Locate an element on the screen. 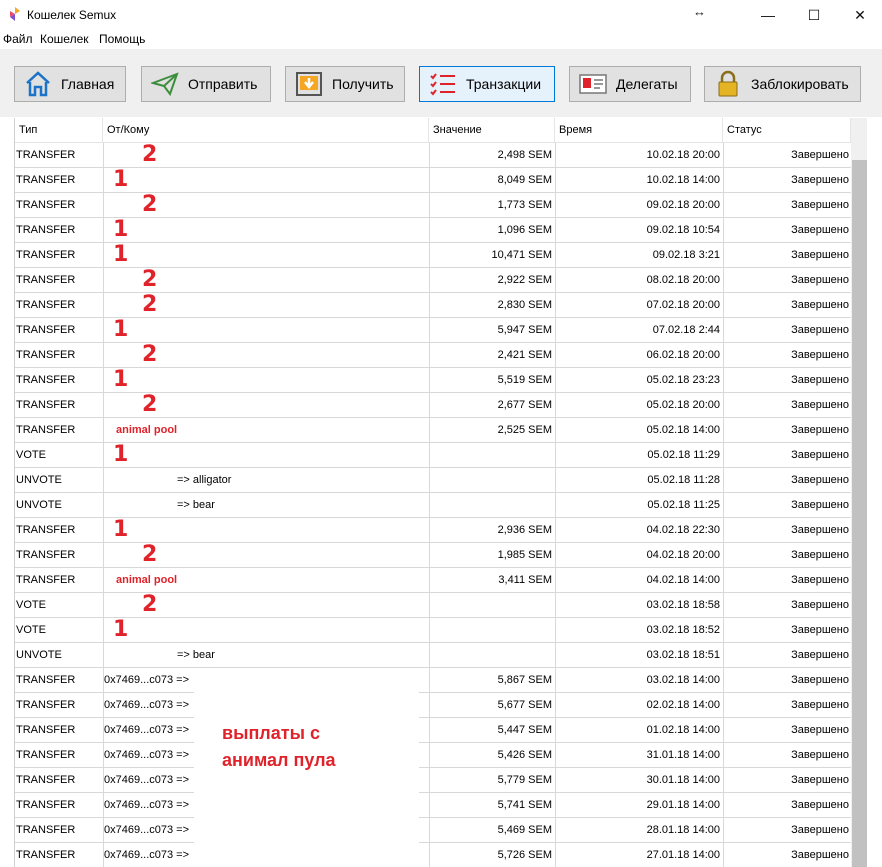 This screenshot has height=867, width=882. table-row: VOTE 2 03.02.18 18:58 Завершено is located at coordinates (433, 605).